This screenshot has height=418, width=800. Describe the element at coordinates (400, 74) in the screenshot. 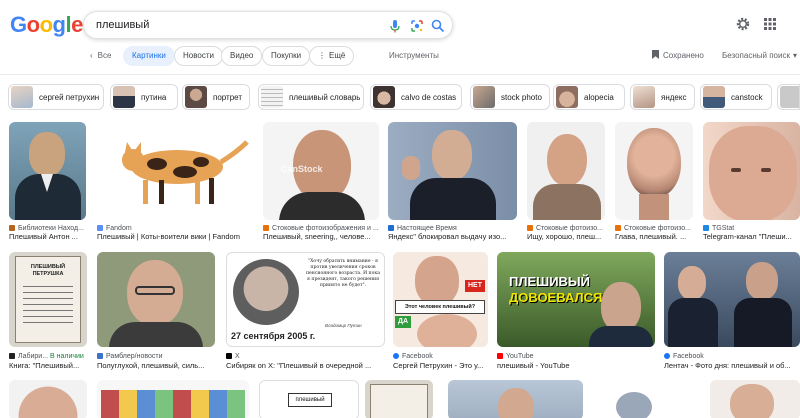

I see `header-divider` at that location.